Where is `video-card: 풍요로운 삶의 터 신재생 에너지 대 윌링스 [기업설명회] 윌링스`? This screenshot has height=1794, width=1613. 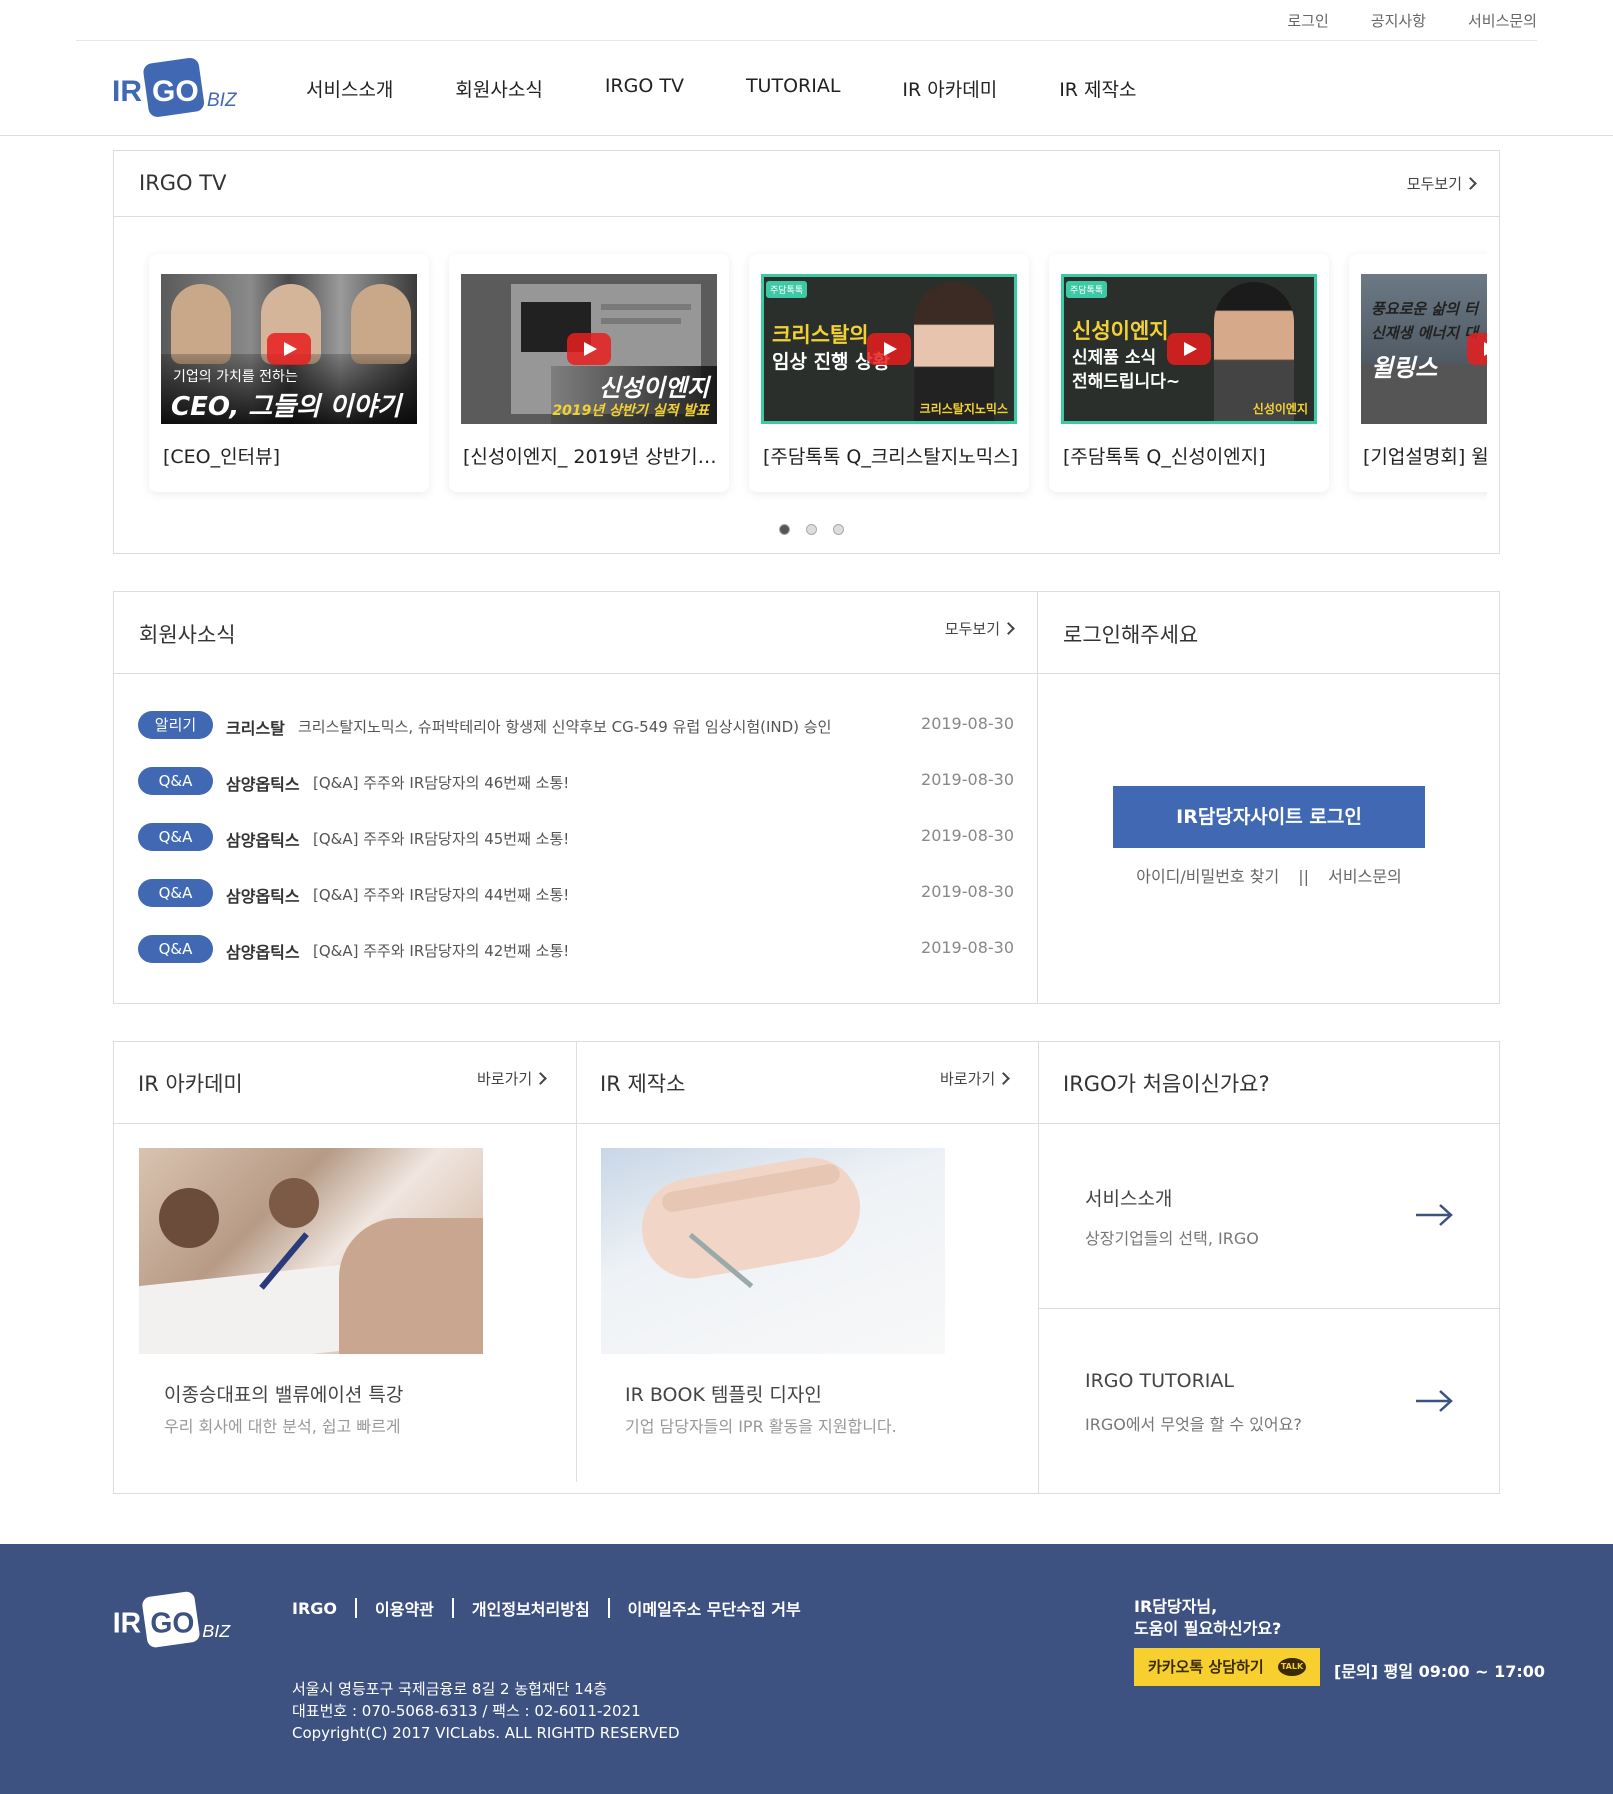
video-card: 풍요로운 삶의 터 신재생 에너지 대 윌링스 [기업설명회] 윌링스 is located at coordinates (1418, 373).